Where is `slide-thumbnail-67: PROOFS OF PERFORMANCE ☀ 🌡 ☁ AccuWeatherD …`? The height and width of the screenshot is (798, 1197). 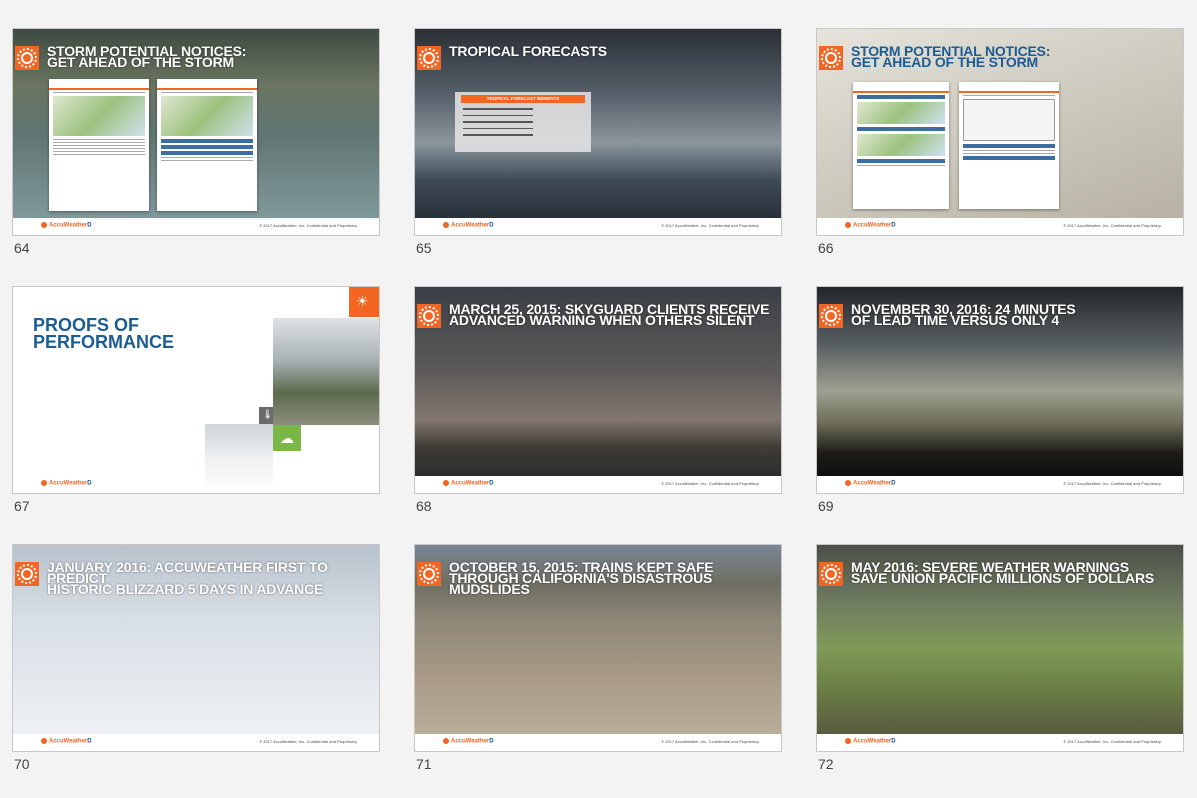 slide-thumbnail-67: PROOFS OF PERFORMANCE ☀ 🌡 ☁ AccuWeatherD … is located at coordinates (196, 401).